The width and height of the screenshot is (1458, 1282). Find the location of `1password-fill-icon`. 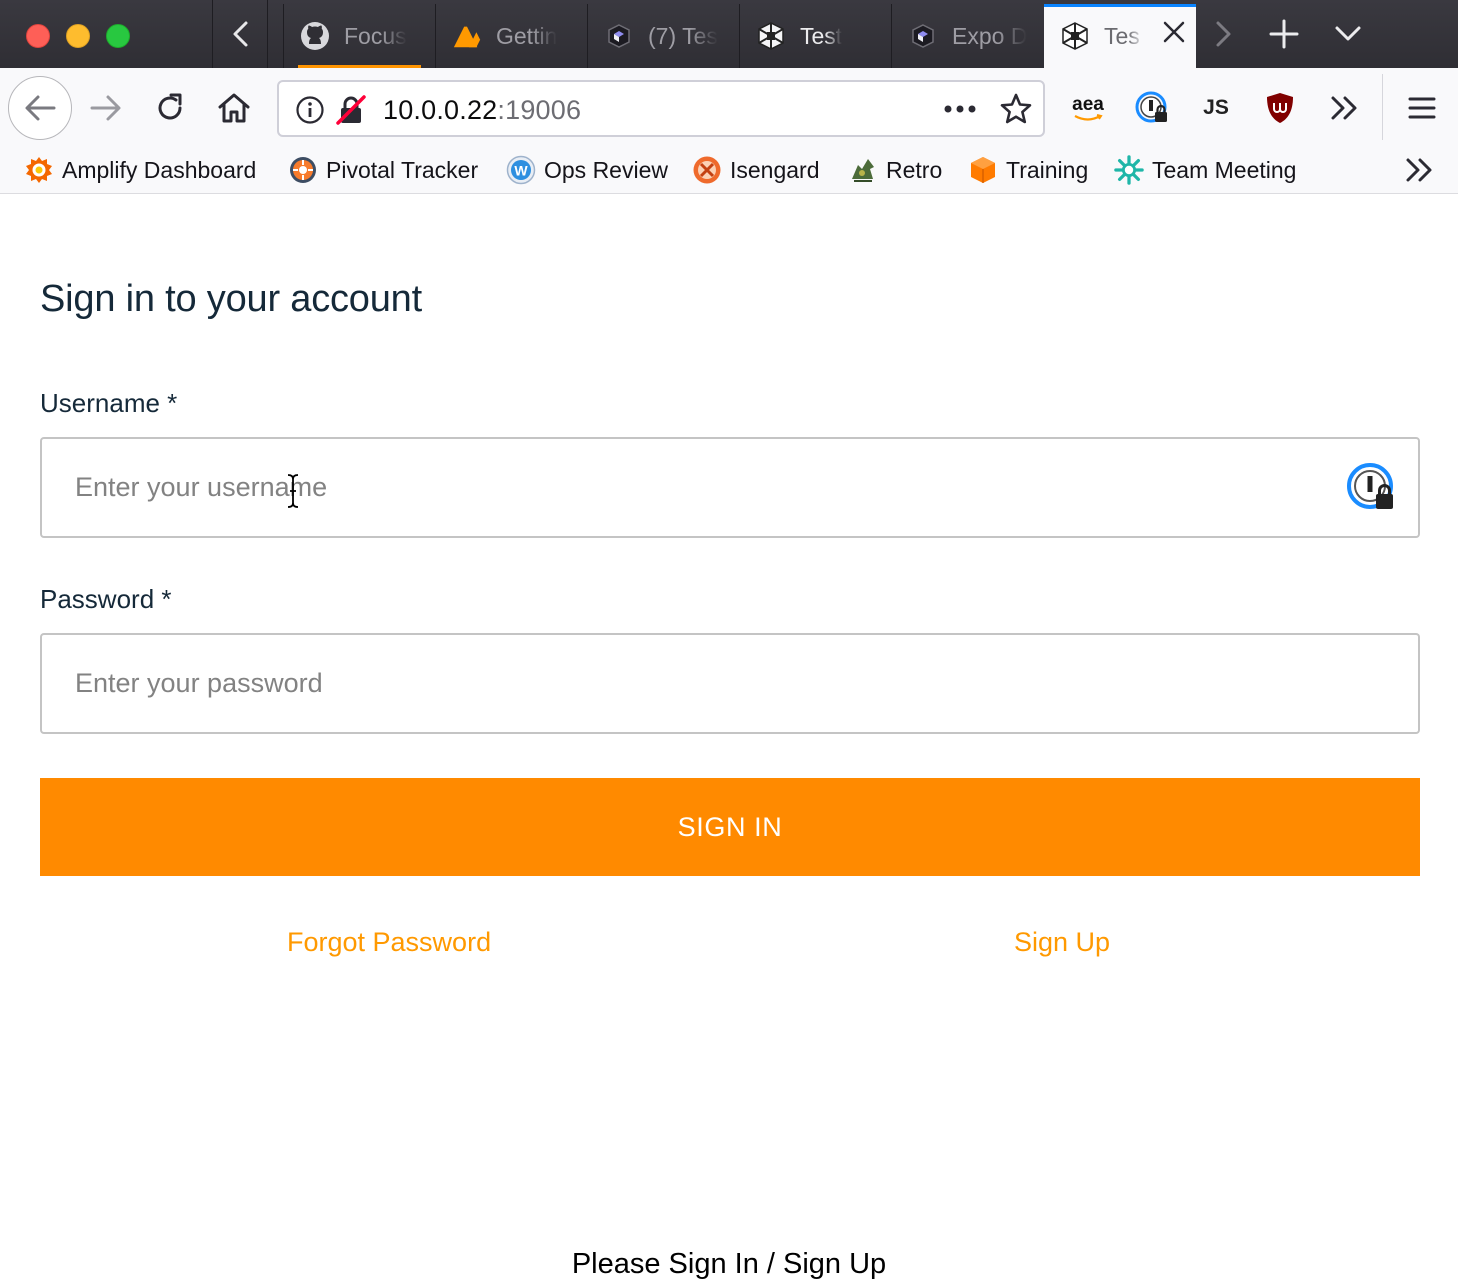

1password-fill-icon is located at coordinates (1372, 488).